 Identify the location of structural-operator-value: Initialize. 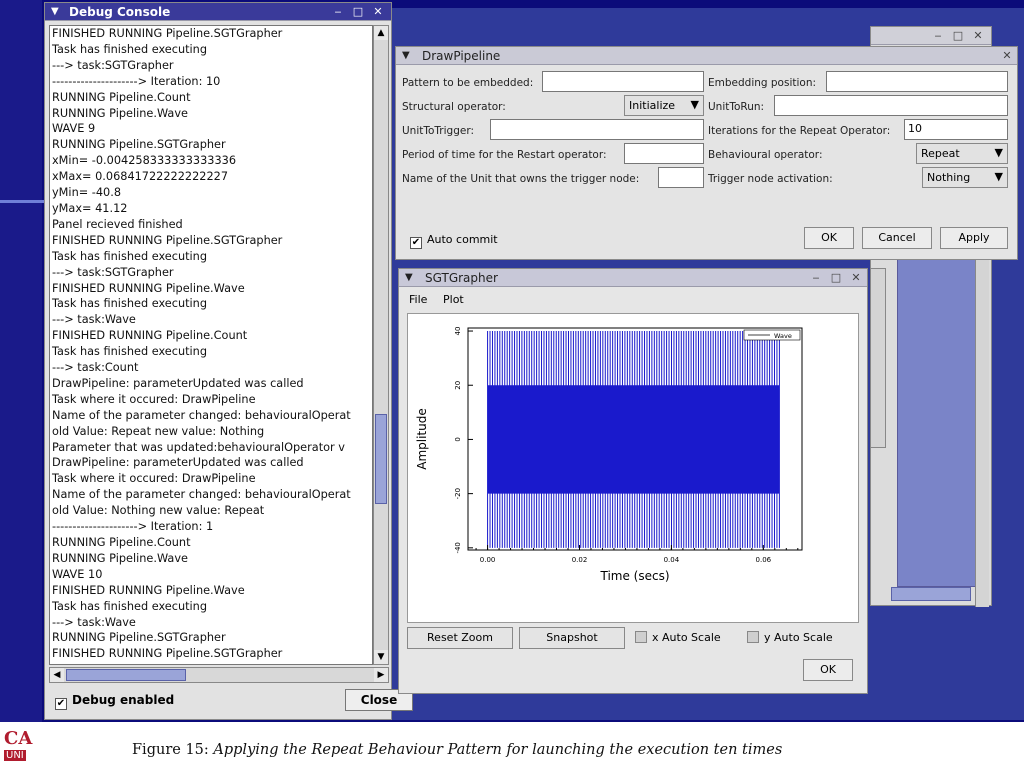
(652, 105).